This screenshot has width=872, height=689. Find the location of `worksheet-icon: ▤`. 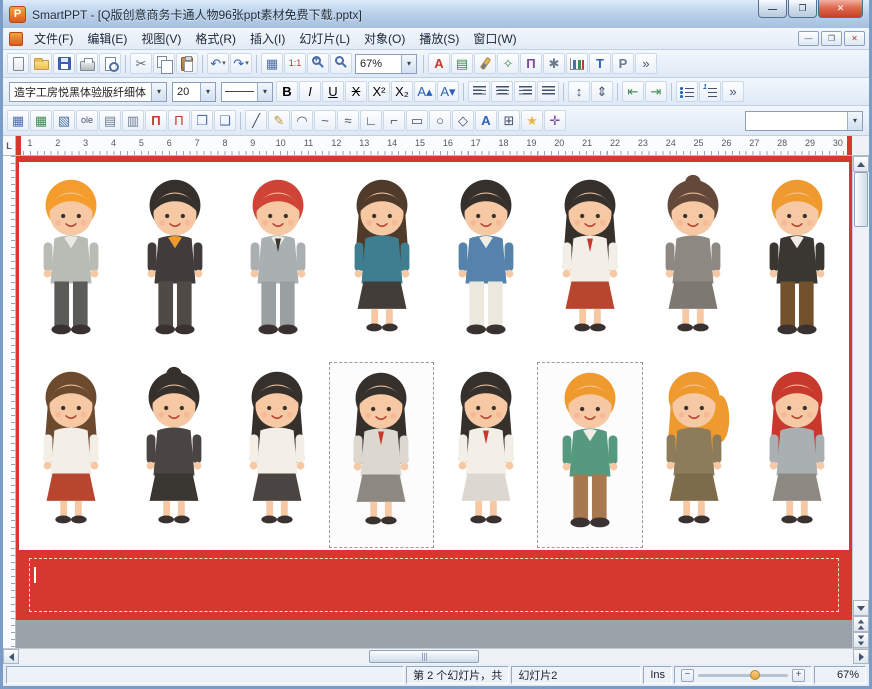

worksheet-icon: ▤ is located at coordinates (110, 120).